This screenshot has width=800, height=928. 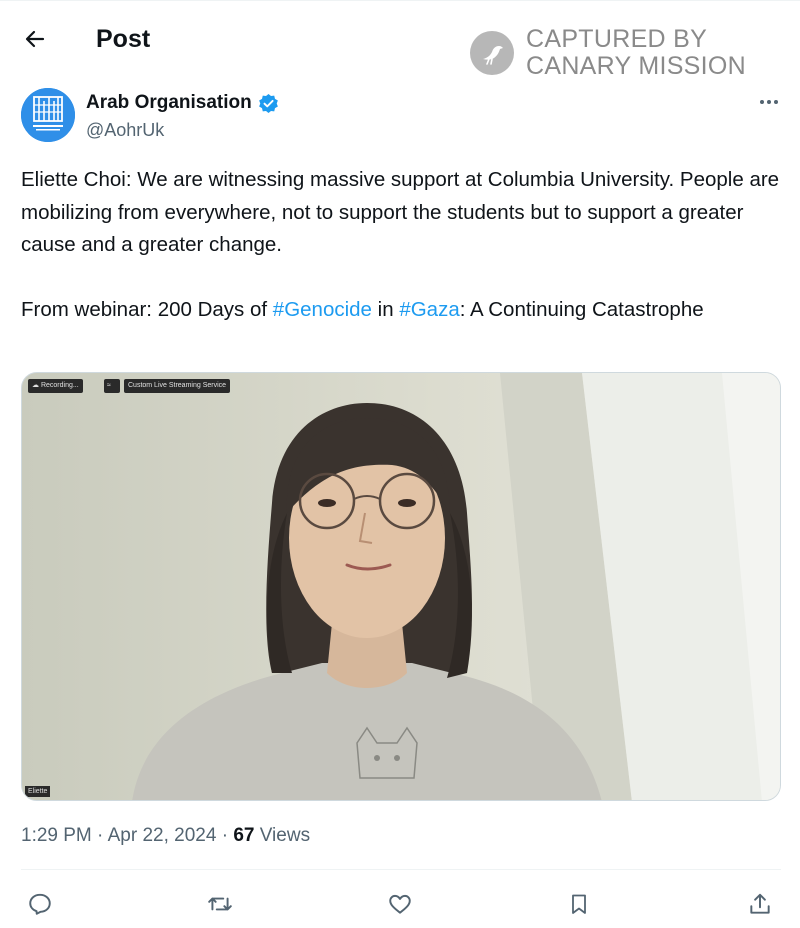 What do you see at coordinates (282, 835) in the screenshot?
I see `views-label: Views` at bounding box center [282, 835].